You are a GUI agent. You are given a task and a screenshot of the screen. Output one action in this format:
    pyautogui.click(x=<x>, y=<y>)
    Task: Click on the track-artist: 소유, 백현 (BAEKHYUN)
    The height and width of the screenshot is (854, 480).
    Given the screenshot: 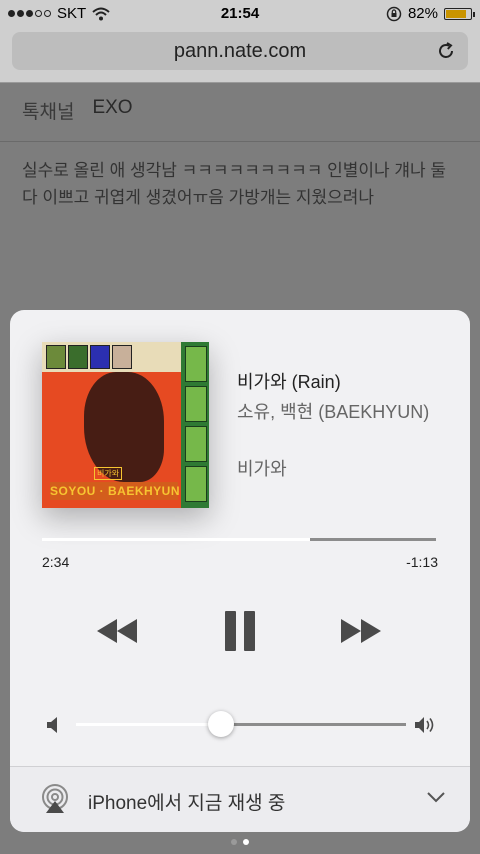 What is the action you would take?
    pyautogui.click(x=333, y=412)
    